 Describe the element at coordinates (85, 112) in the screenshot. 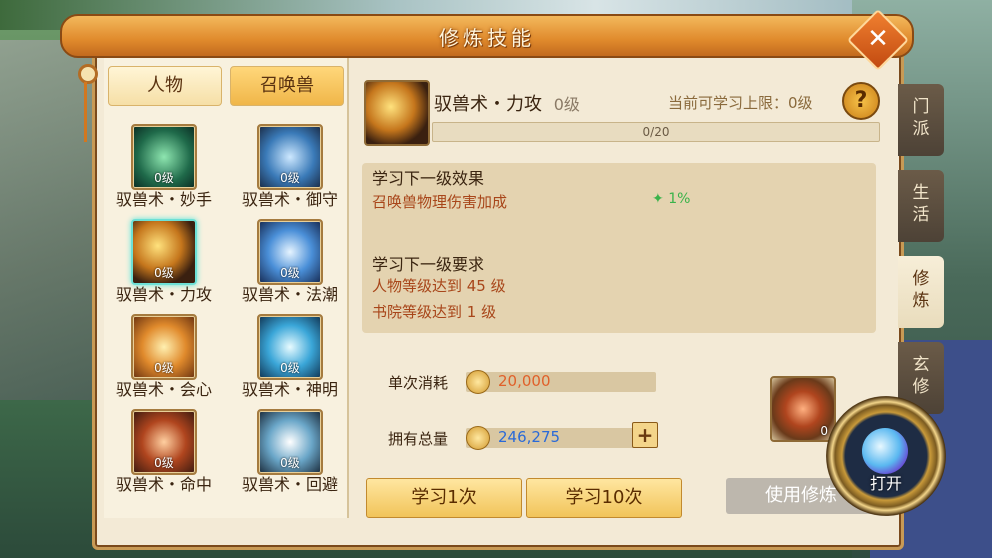

I see `tassel-ornament` at that location.